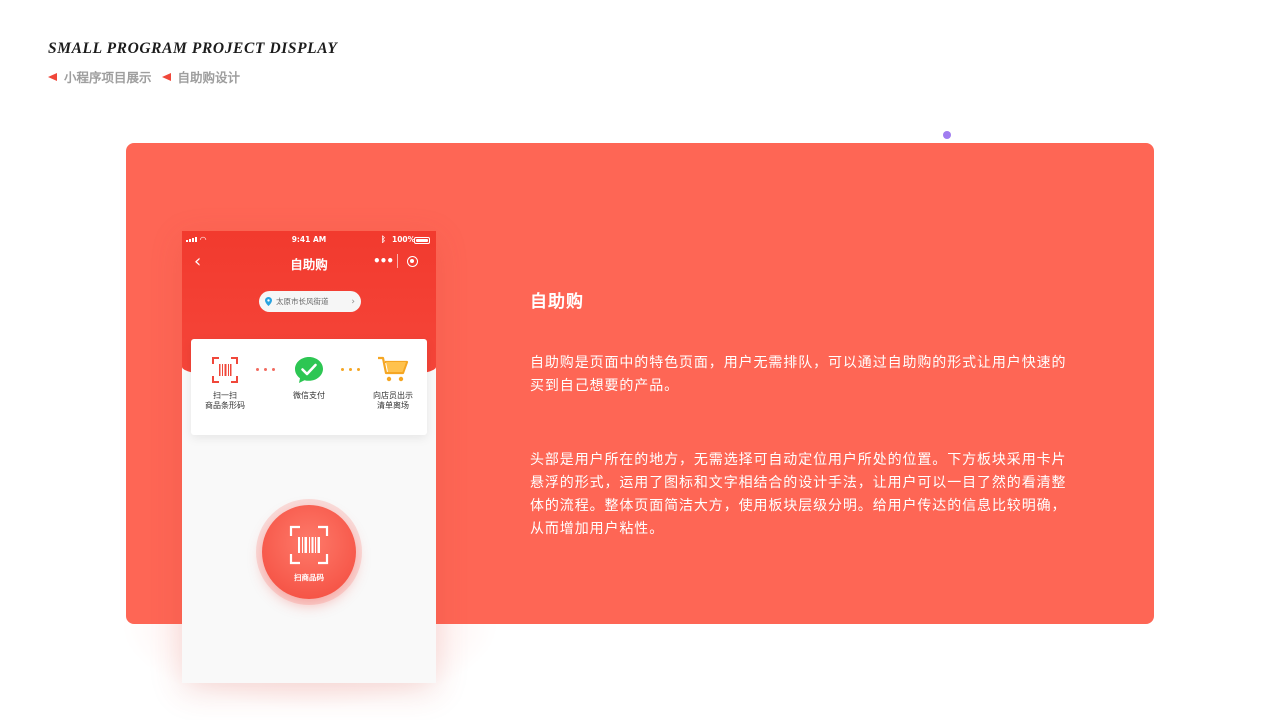 Image resolution: width=1280 pixels, height=720 pixels. What do you see at coordinates (108, 77) in the screenshot?
I see `breadcrumb-item: 小程序项目展示` at bounding box center [108, 77].